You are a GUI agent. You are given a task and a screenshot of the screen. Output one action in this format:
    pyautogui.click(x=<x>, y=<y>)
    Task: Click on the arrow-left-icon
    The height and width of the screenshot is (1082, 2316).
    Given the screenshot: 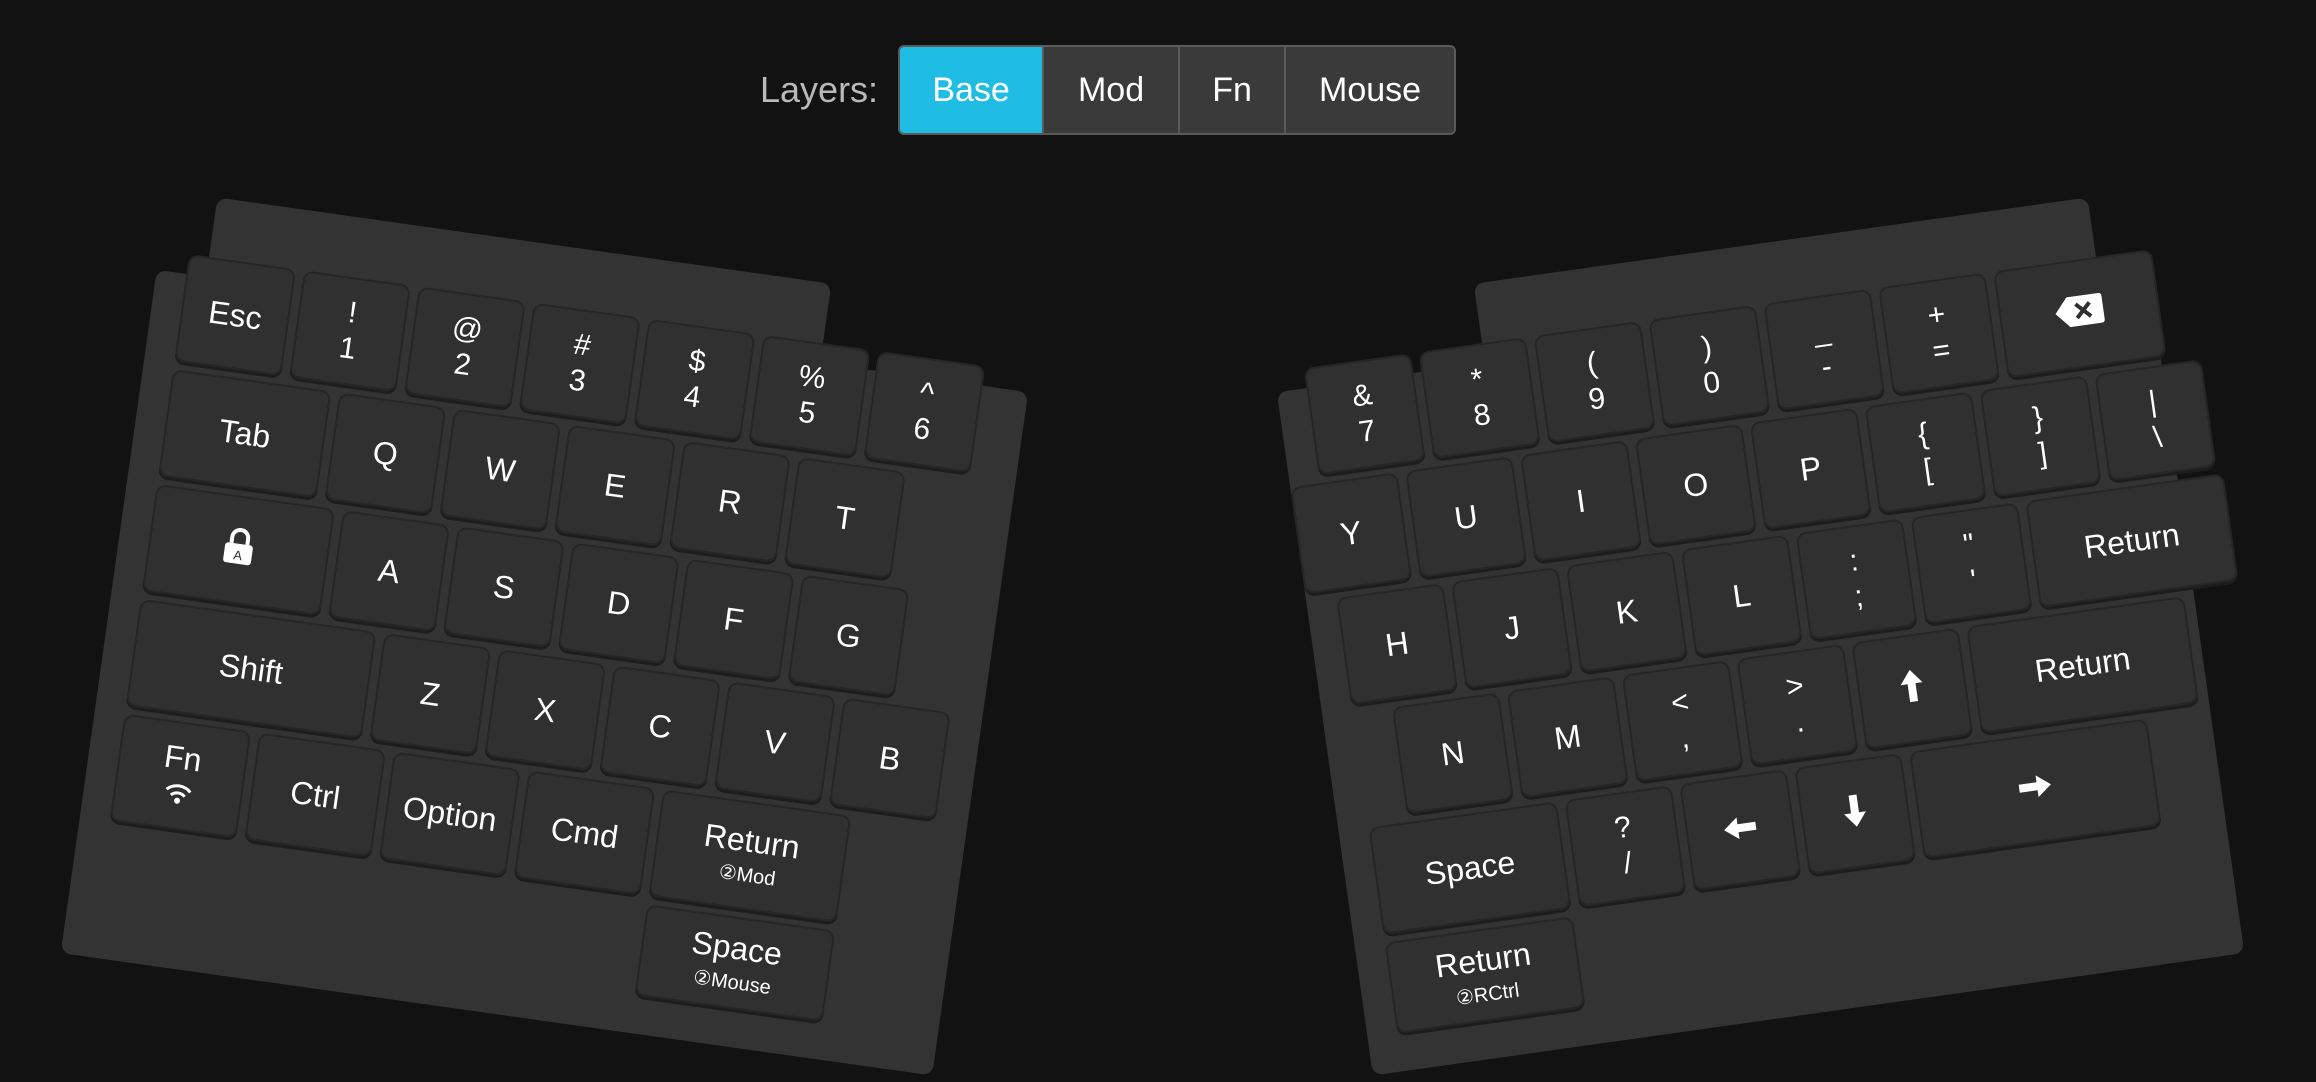 What is the action you would take?
    pyautogui.click(x=1740, y=830)
    